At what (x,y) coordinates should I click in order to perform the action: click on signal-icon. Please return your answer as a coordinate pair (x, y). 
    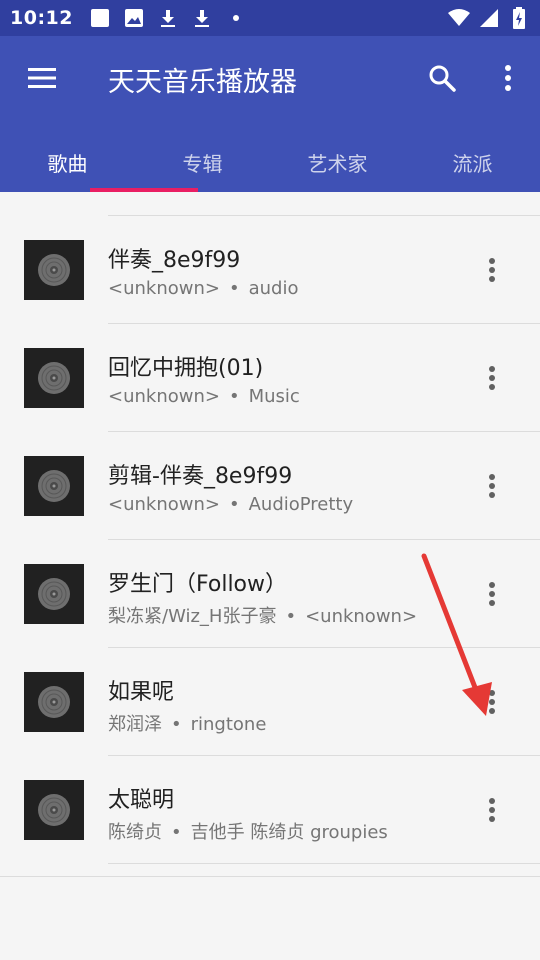
    Looking at the image, I should click on (489, 18).